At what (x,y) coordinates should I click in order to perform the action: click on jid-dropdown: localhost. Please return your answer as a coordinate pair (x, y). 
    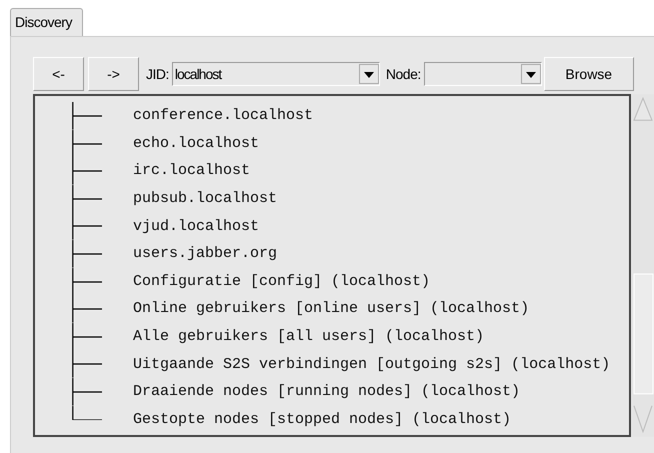
    Looking at the image, I should click on (276, 74).